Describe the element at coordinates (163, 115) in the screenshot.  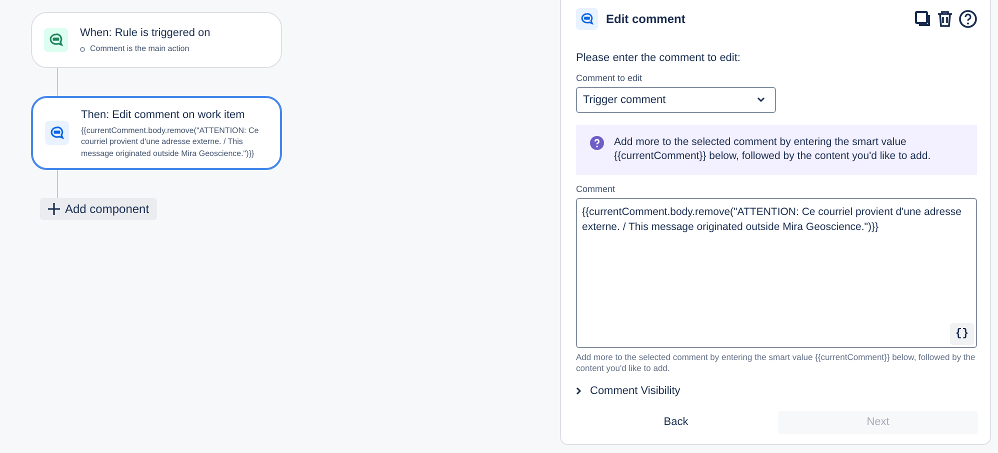
I see `card-title: Then: Edit comment on work item` at that location.